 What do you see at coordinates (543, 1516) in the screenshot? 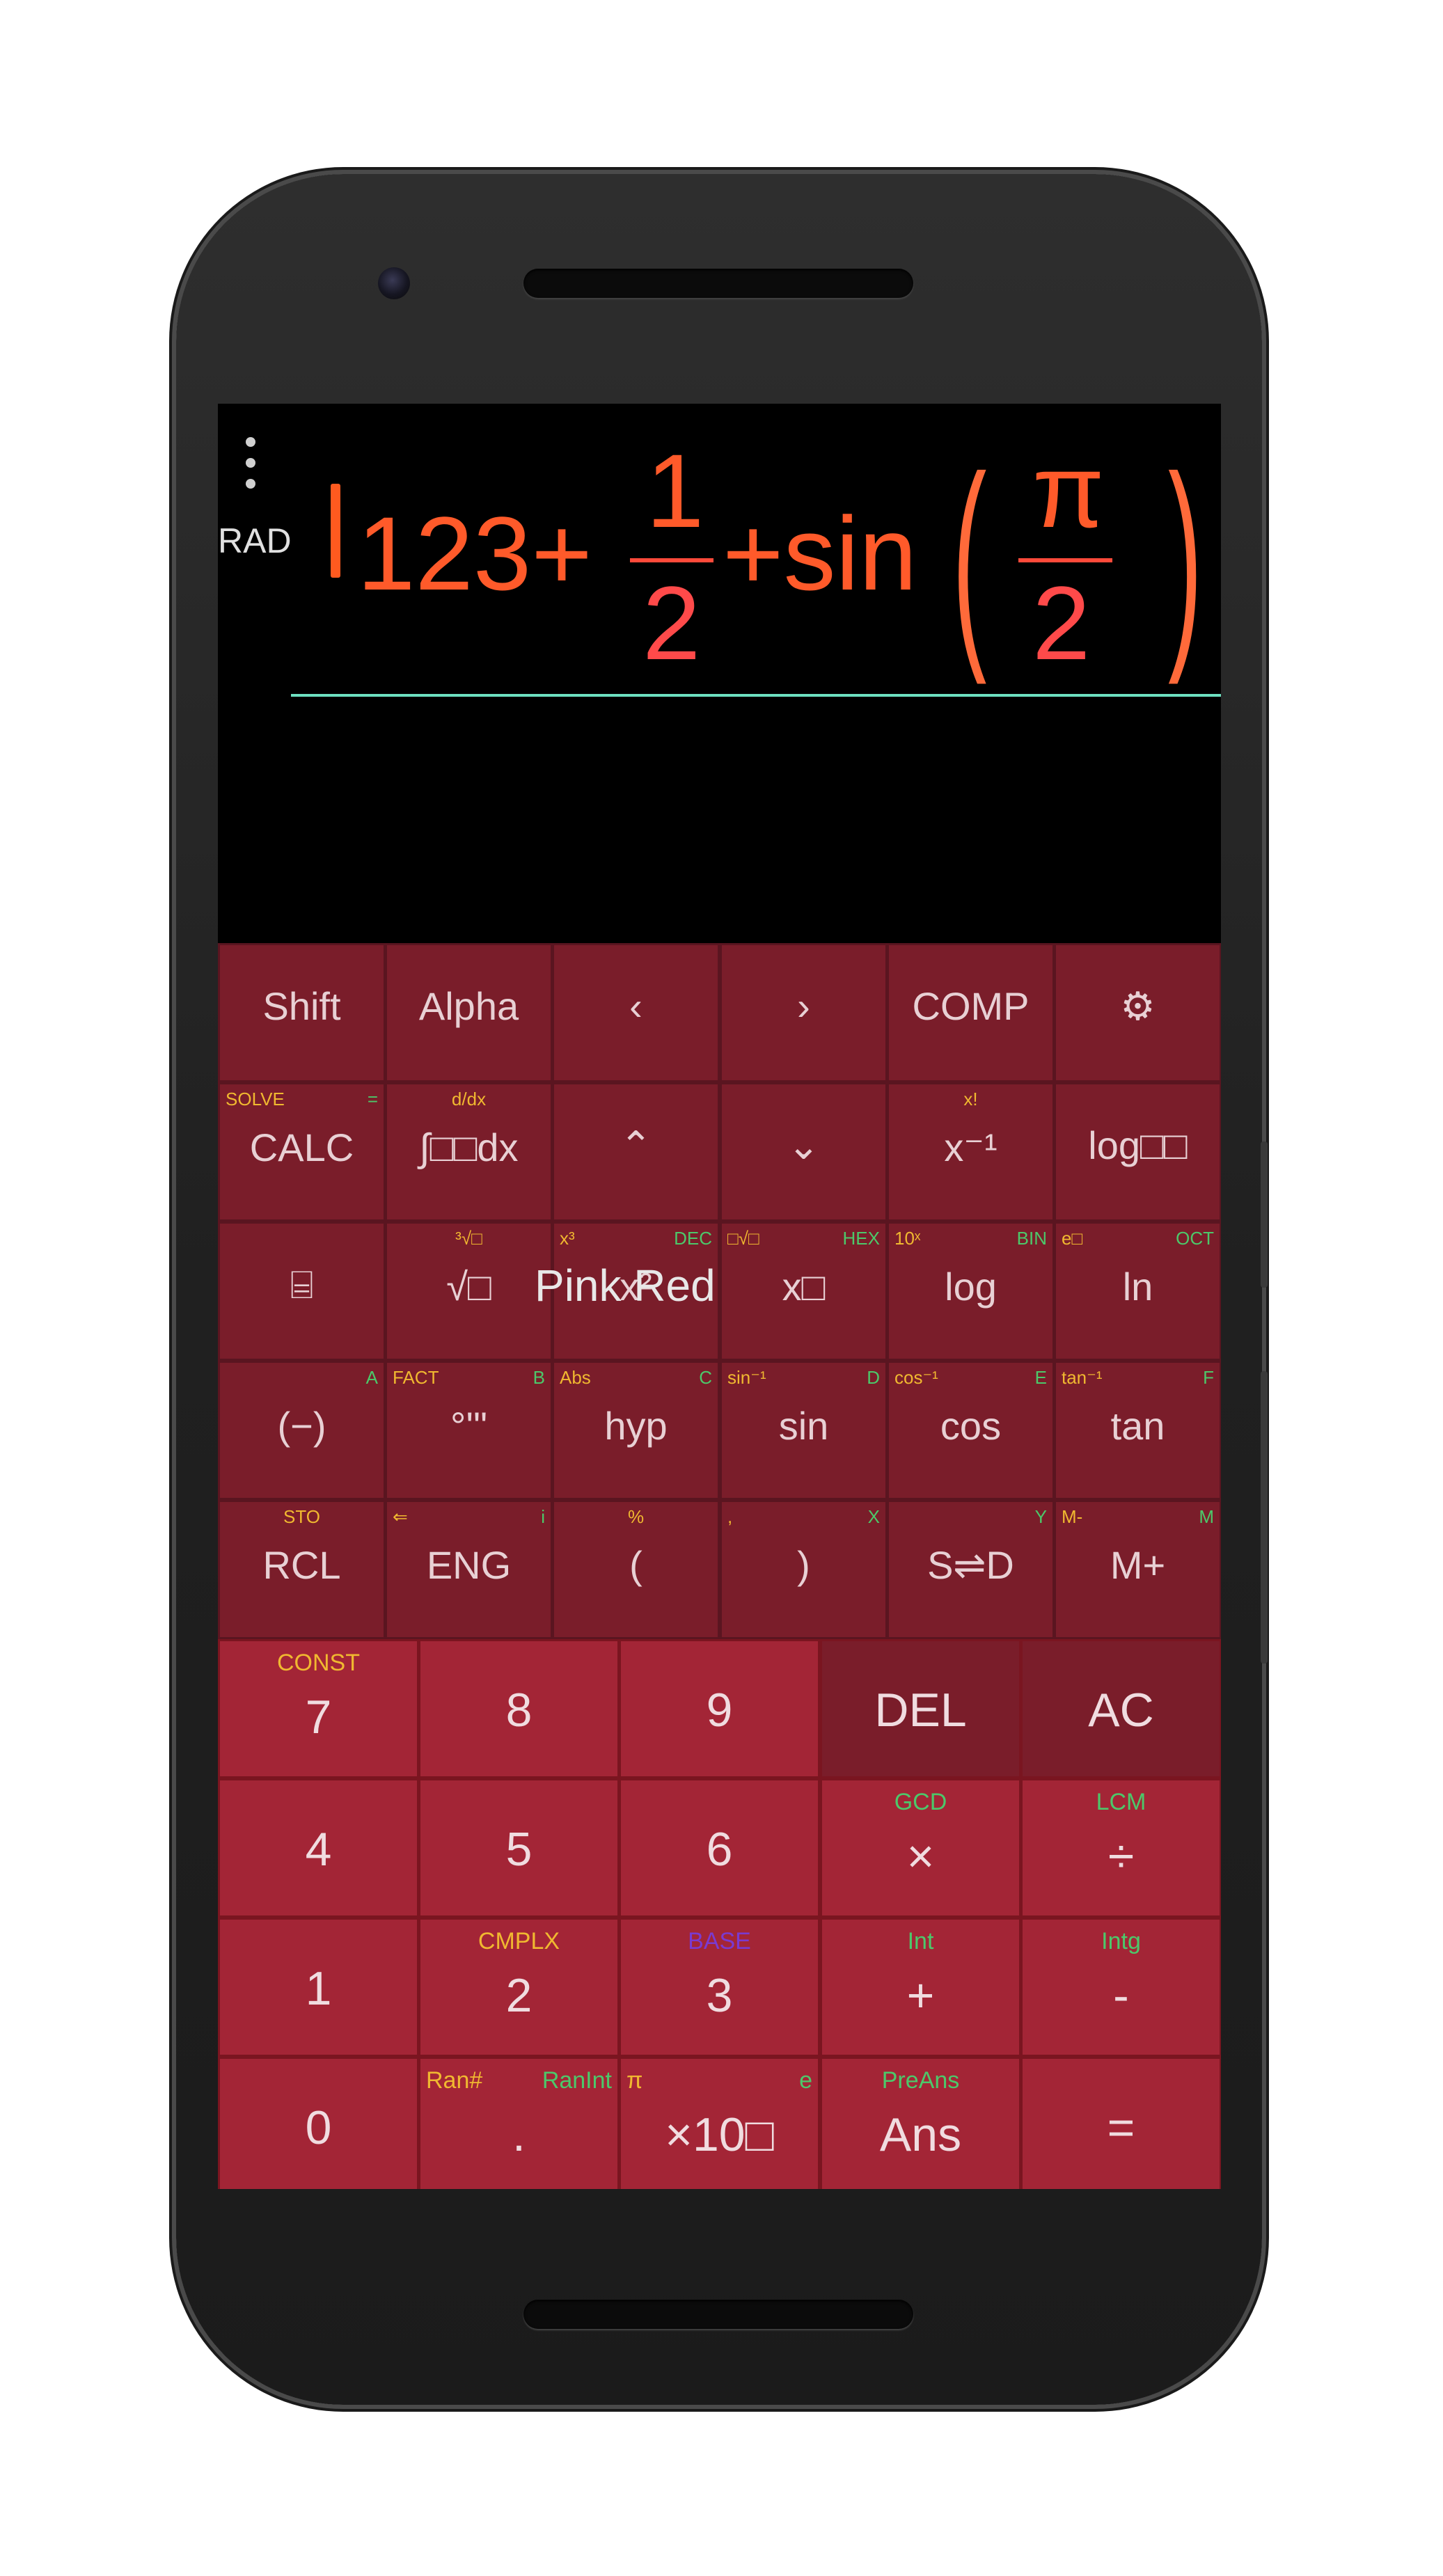
I see `key-secondary-label: i` at bounding box center [543, 1516].